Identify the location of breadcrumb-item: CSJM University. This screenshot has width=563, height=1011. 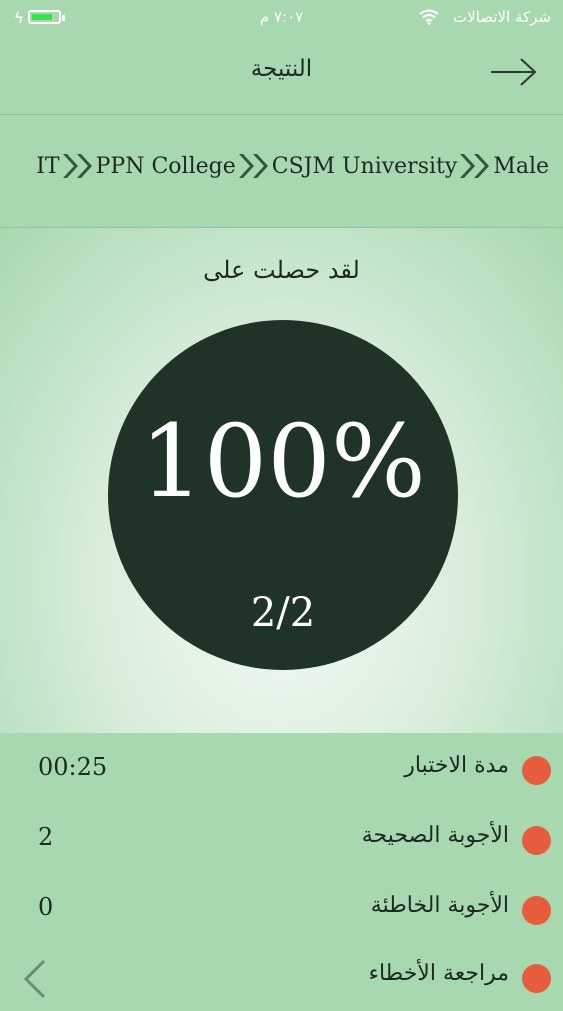
(365, 166).